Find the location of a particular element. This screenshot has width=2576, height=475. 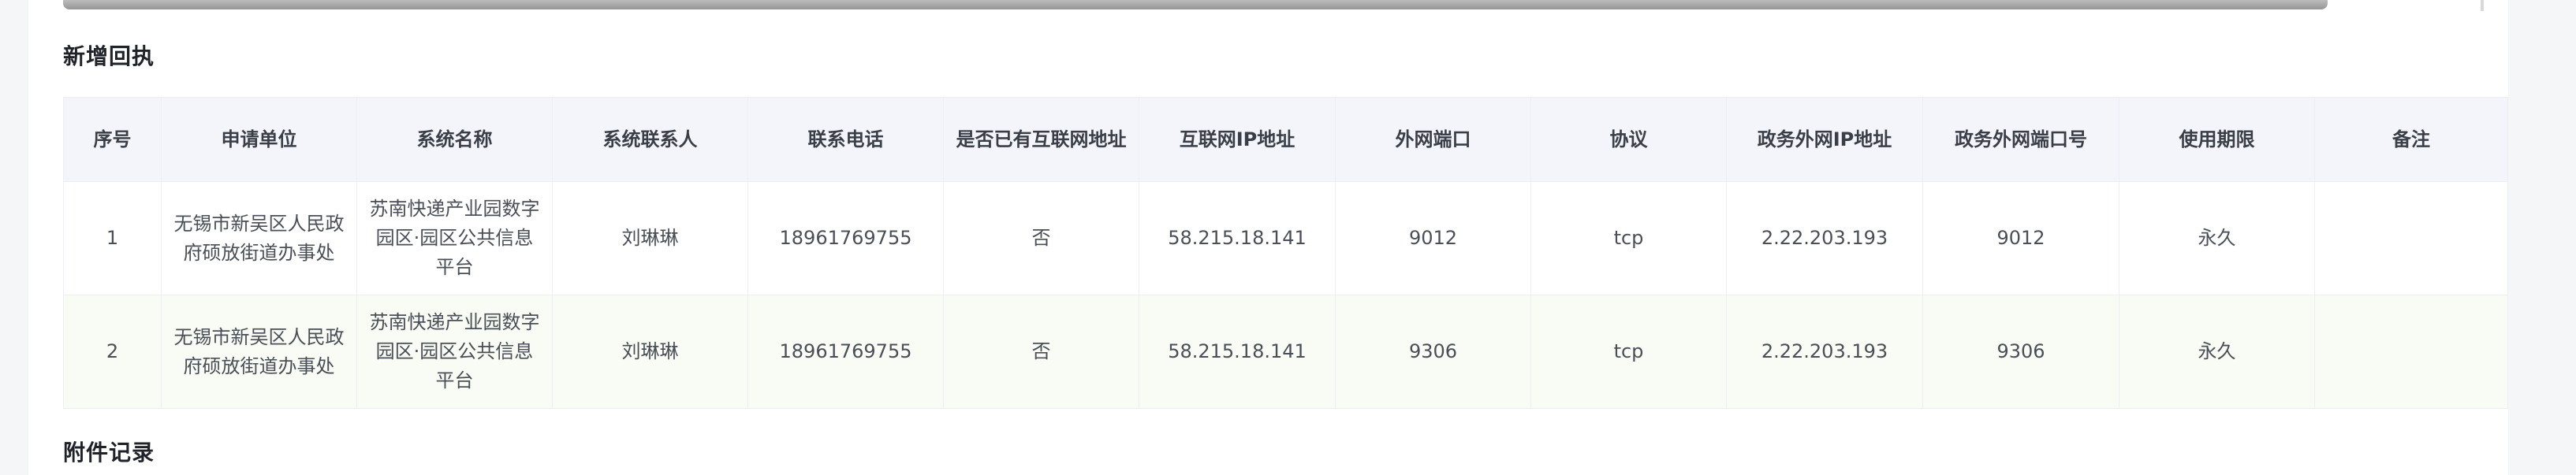

cell-index: 2 is located at coordinates (113, 352).